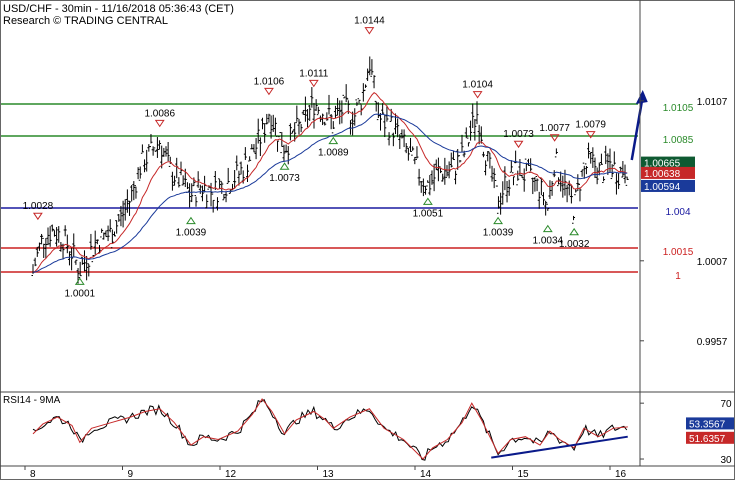 This screenshot has height=480, width=735. Describe the element at coordinates (678, 108) in the screenshot. I see `level-label-0: 1.0105` at that location.